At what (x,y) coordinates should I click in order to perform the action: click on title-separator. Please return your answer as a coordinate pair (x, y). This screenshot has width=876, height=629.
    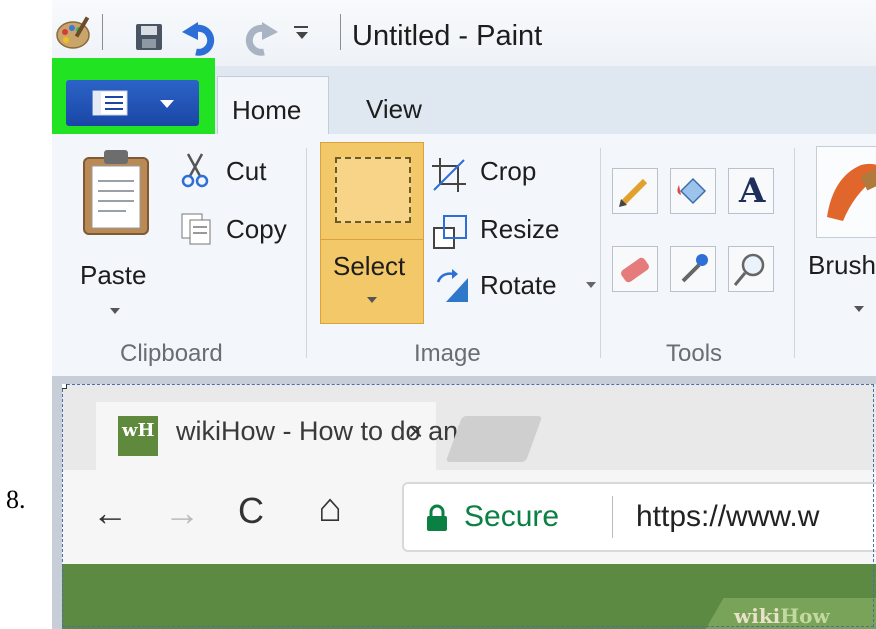
    Looking at the image, I should click on (340, 32).